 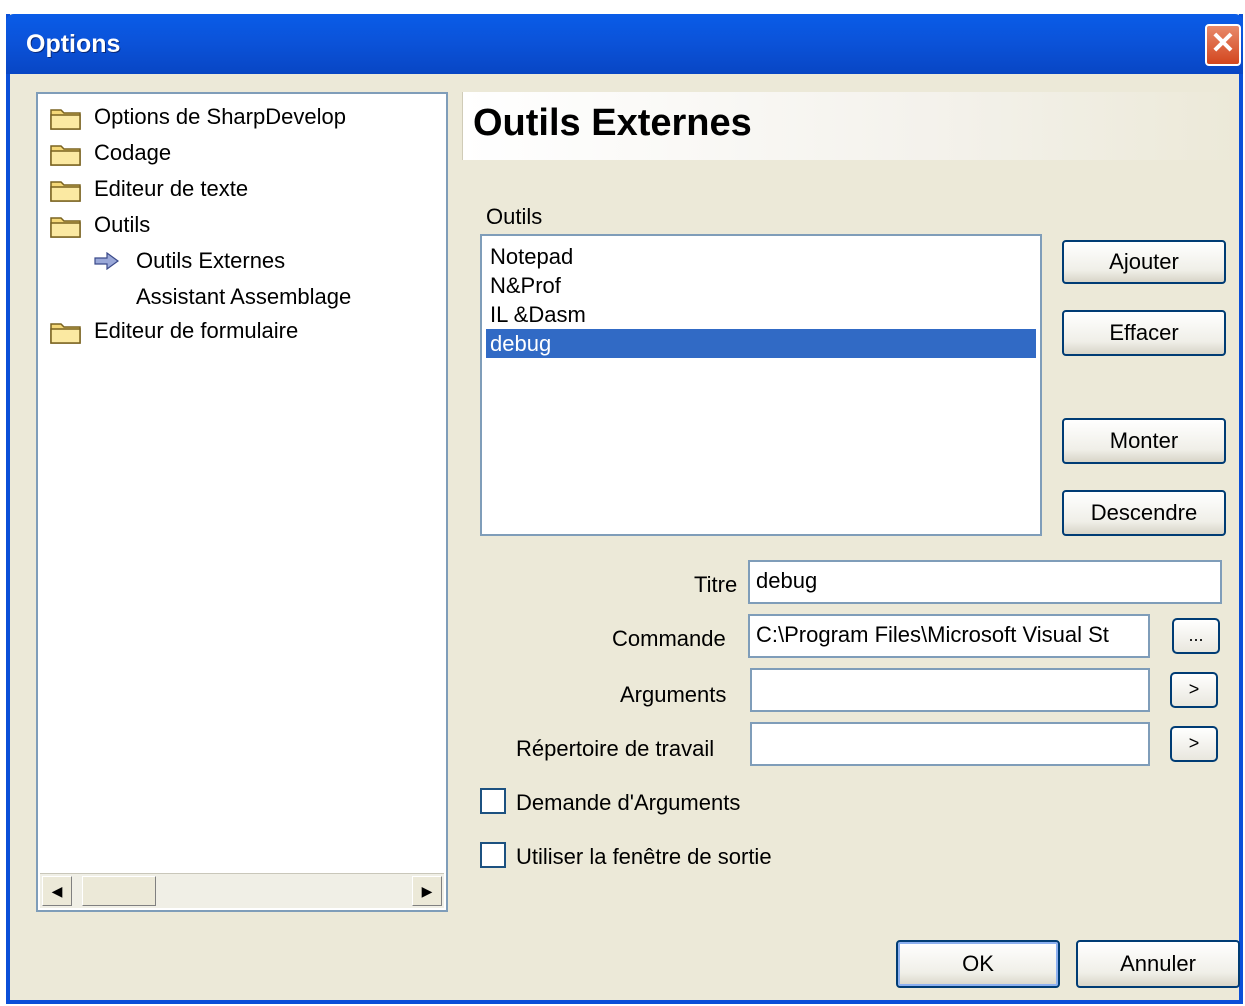 I want to click on move-down-button: Descendre, so click(x=1144, y=513).